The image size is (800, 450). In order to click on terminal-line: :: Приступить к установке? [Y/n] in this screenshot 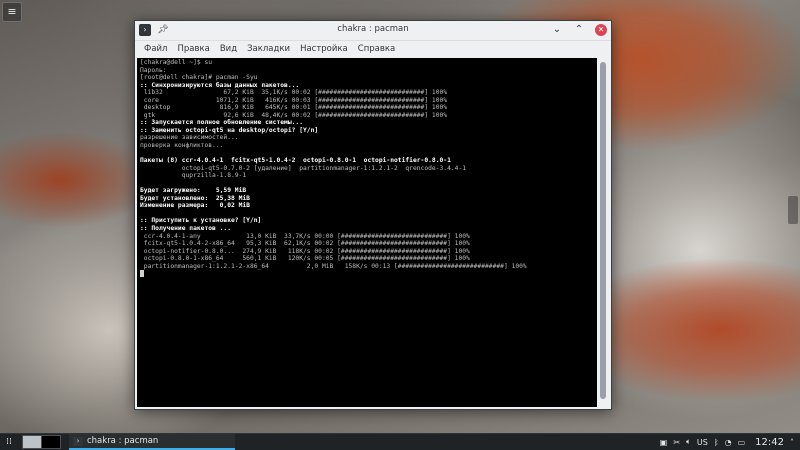, I will do `click(201, 221)`.